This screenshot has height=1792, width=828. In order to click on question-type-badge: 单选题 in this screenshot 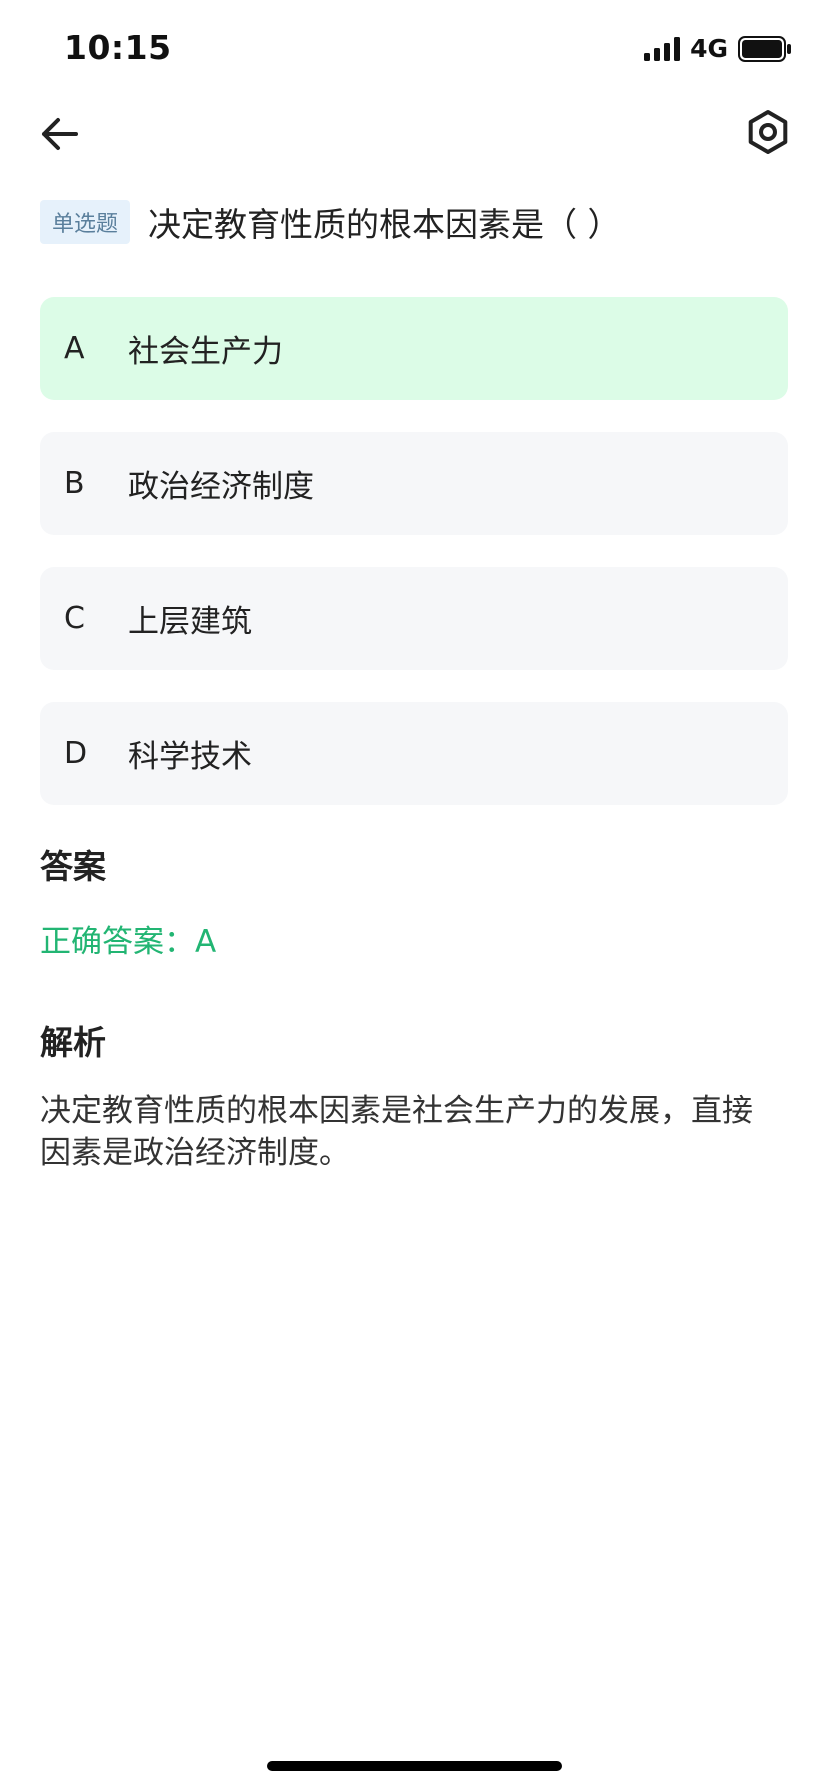, I will do `click(85, 222)`.